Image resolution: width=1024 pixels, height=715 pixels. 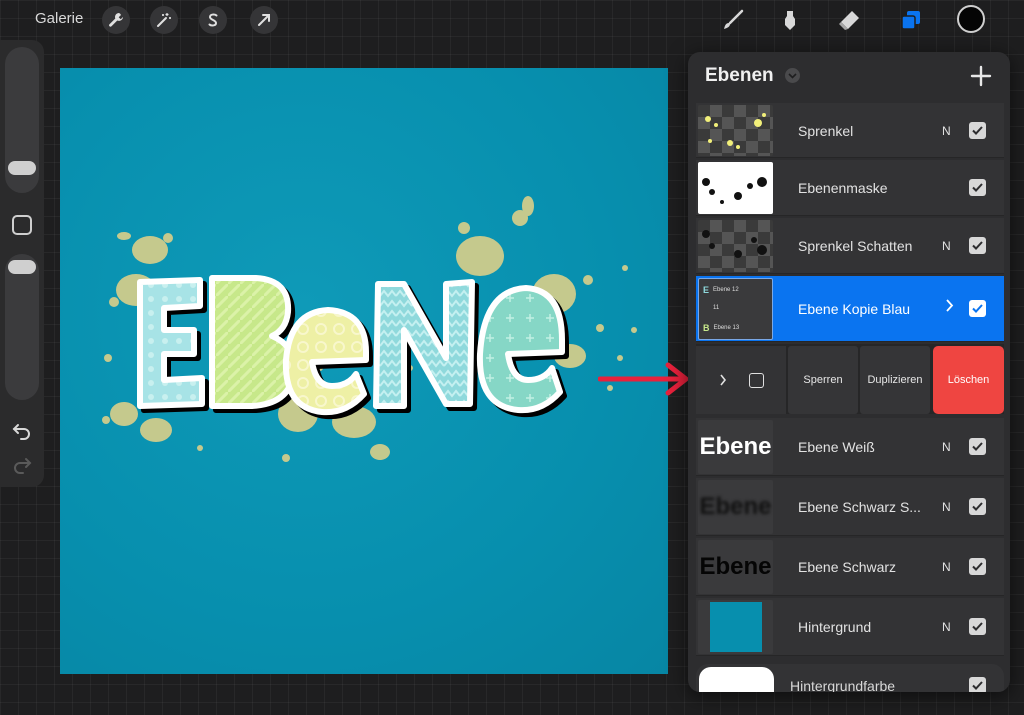 I want to click on layer-row-hintergrund: Hintergrund N, so click(x=850, y=627).